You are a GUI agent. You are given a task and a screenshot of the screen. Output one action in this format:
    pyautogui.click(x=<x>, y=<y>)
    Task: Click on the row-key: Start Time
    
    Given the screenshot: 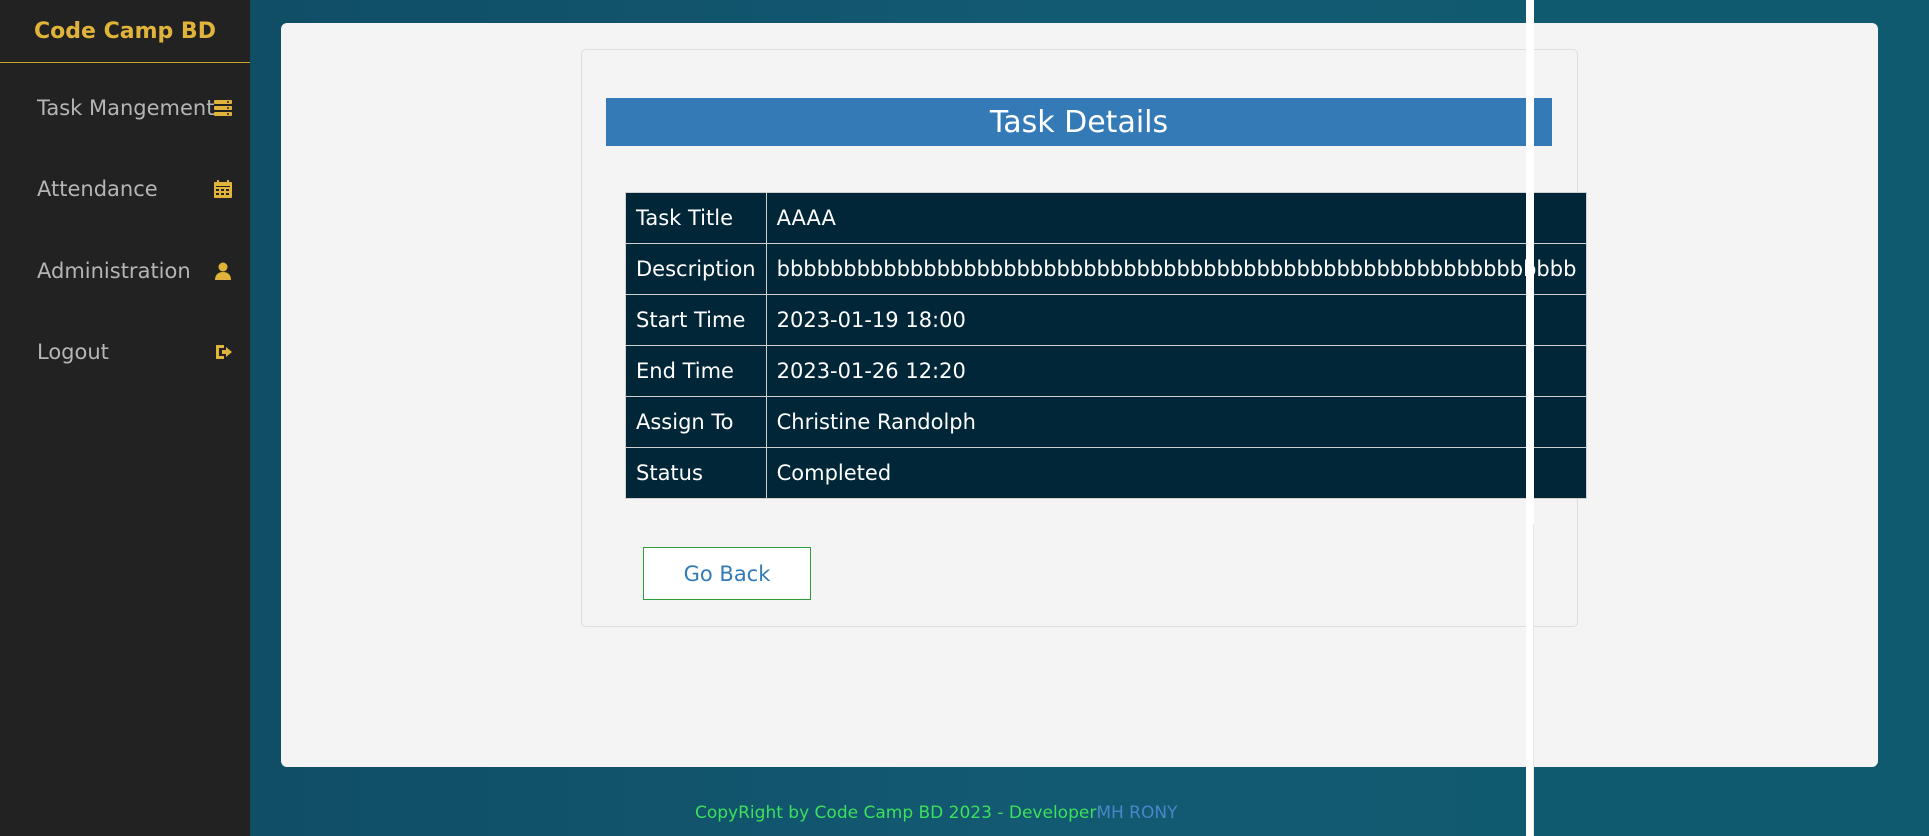 What is the action you would take?
    pyautogui.click(x=696, y=320)
    